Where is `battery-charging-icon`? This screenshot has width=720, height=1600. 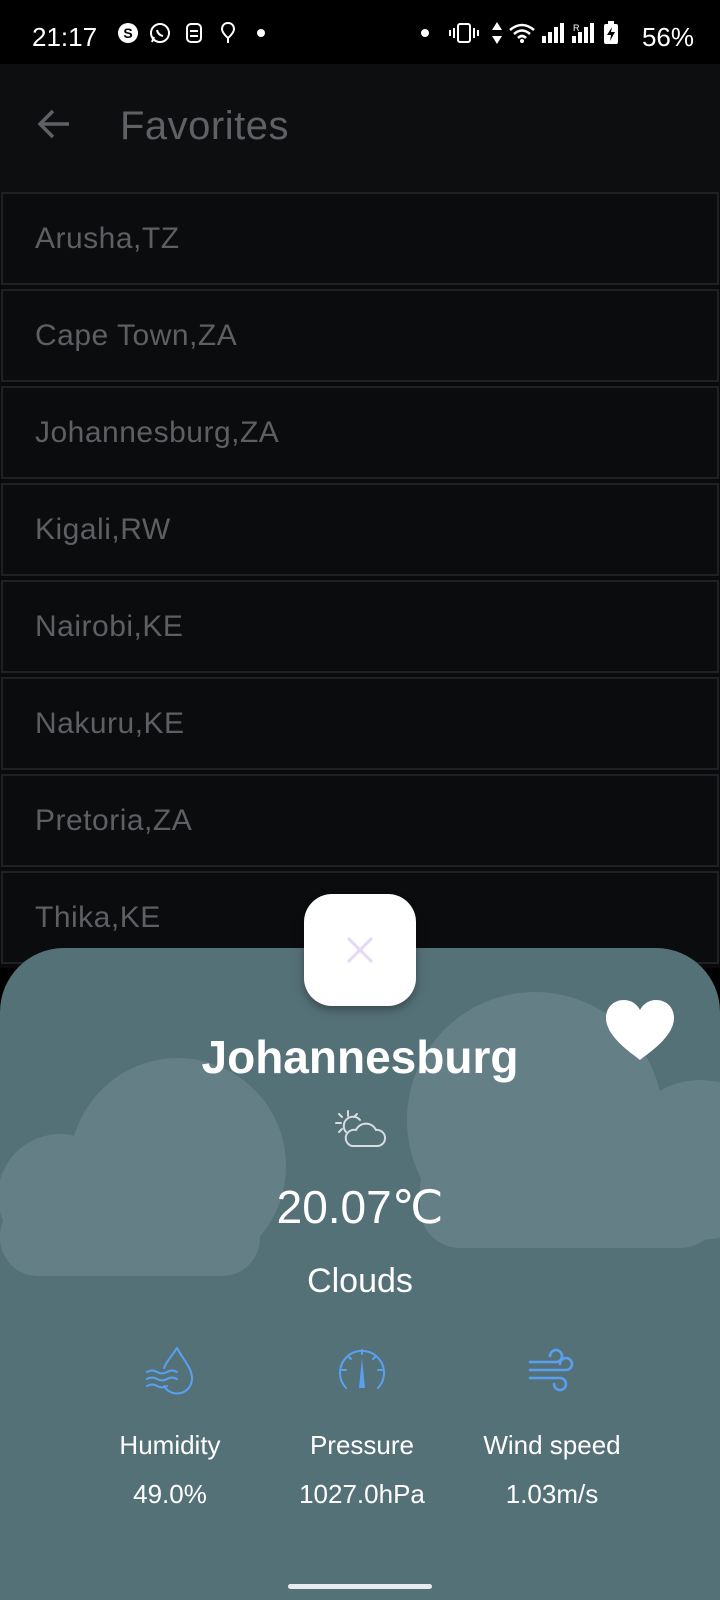 battery-charging-icon is located at coordinates (611, 33).